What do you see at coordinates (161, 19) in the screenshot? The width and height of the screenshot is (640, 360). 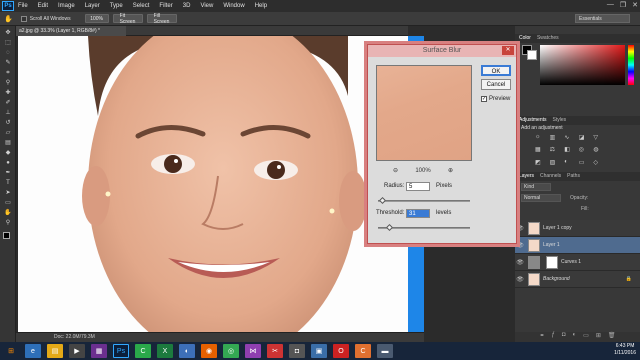 I see `fill-screen-button: Fill Screen` at bounding box center [161, 19].